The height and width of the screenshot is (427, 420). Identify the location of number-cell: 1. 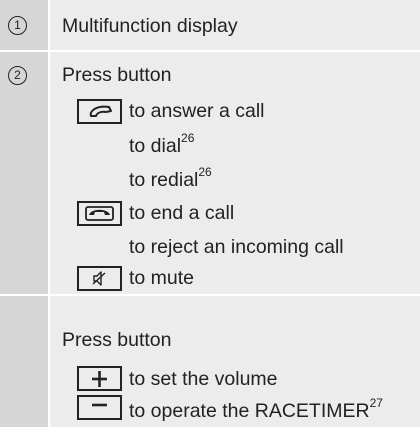
(24, 25).